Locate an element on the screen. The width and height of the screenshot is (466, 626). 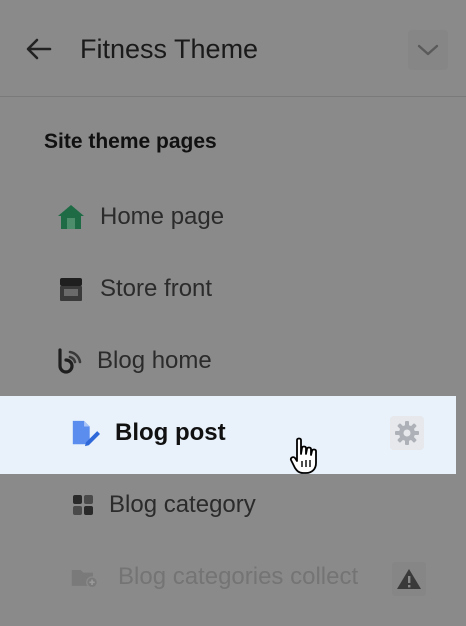
page-item-label: Store front is located at coordinates (156, 288).